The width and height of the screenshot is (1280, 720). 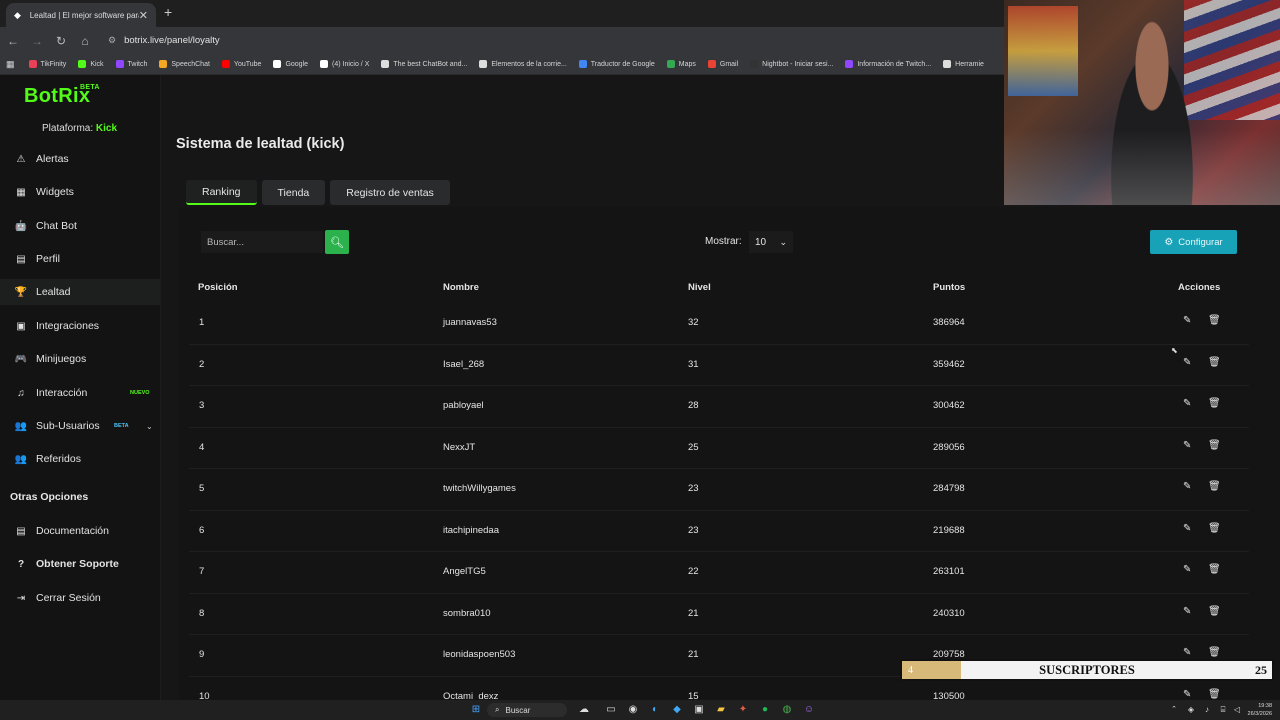 What do you see at coordinates (80, 393) in the screenshot?
I see `sidebar-item-interaccion: ♫ Interacción NUEVO` at bounding box center [80, 393].